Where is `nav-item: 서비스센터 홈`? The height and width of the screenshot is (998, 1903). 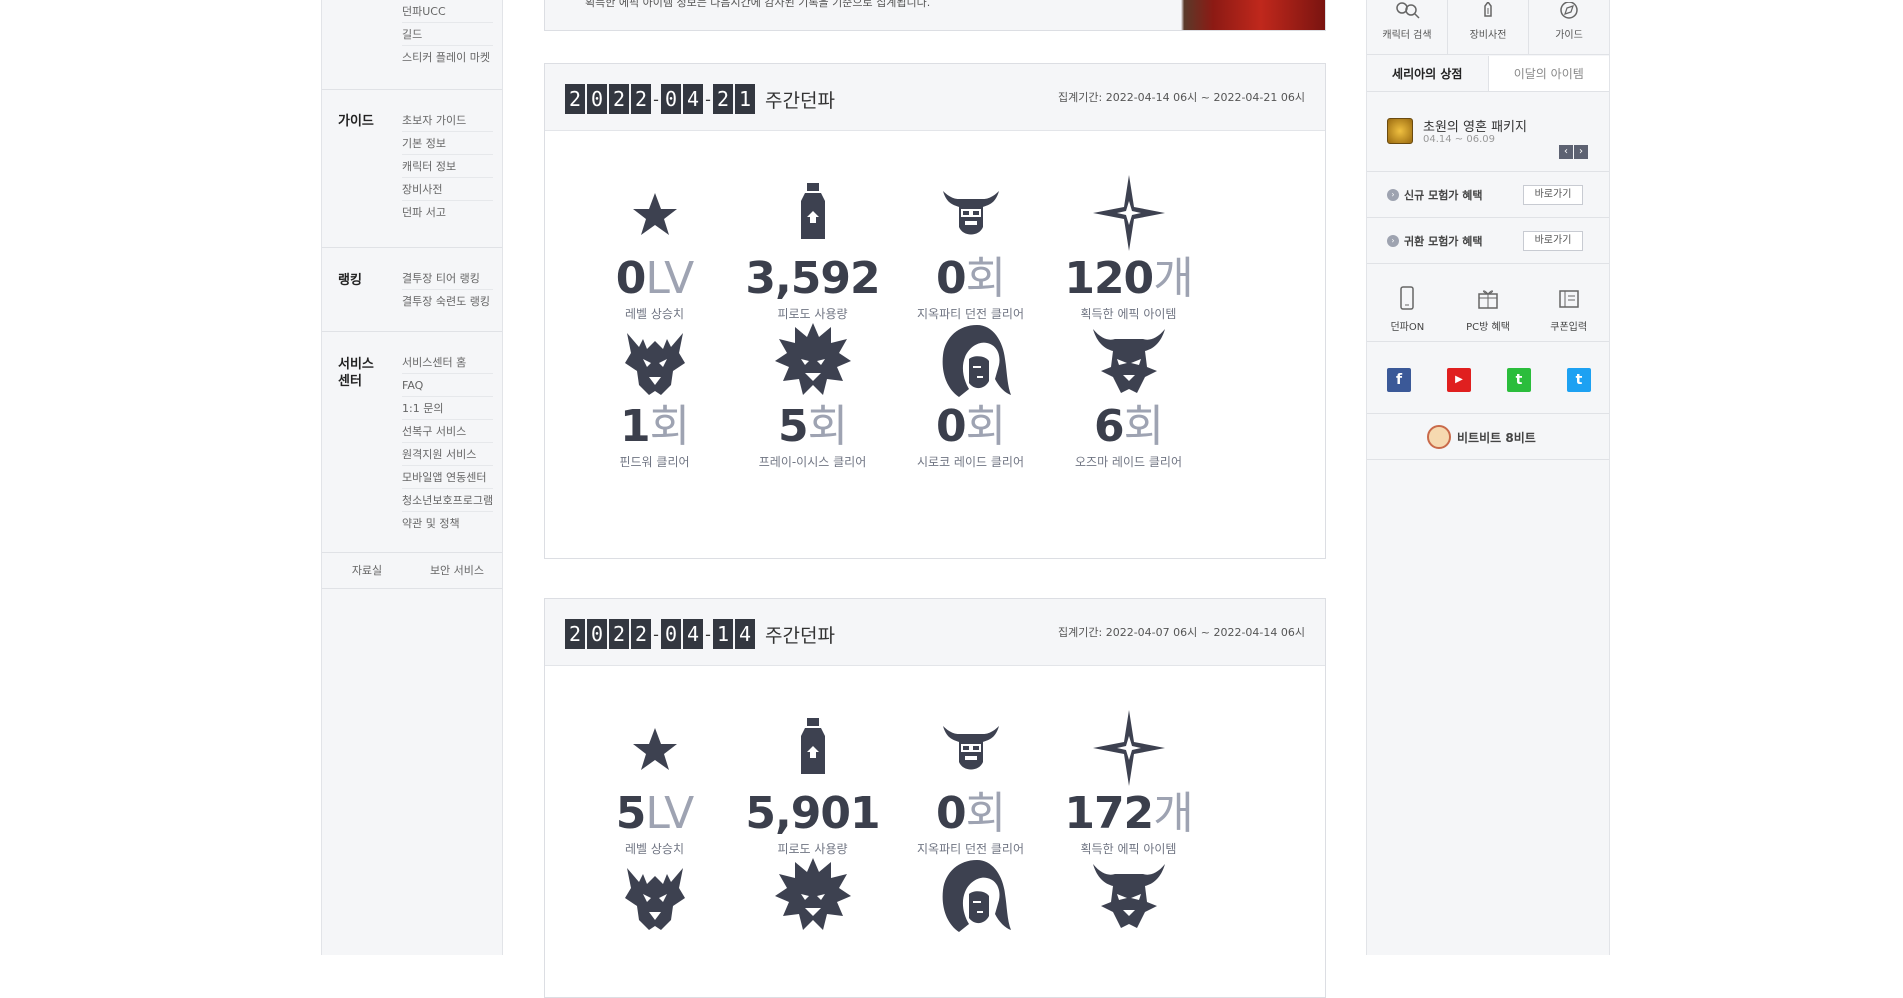
nav-item: 서비스센터 홈 is located at coordinates (447, 362).